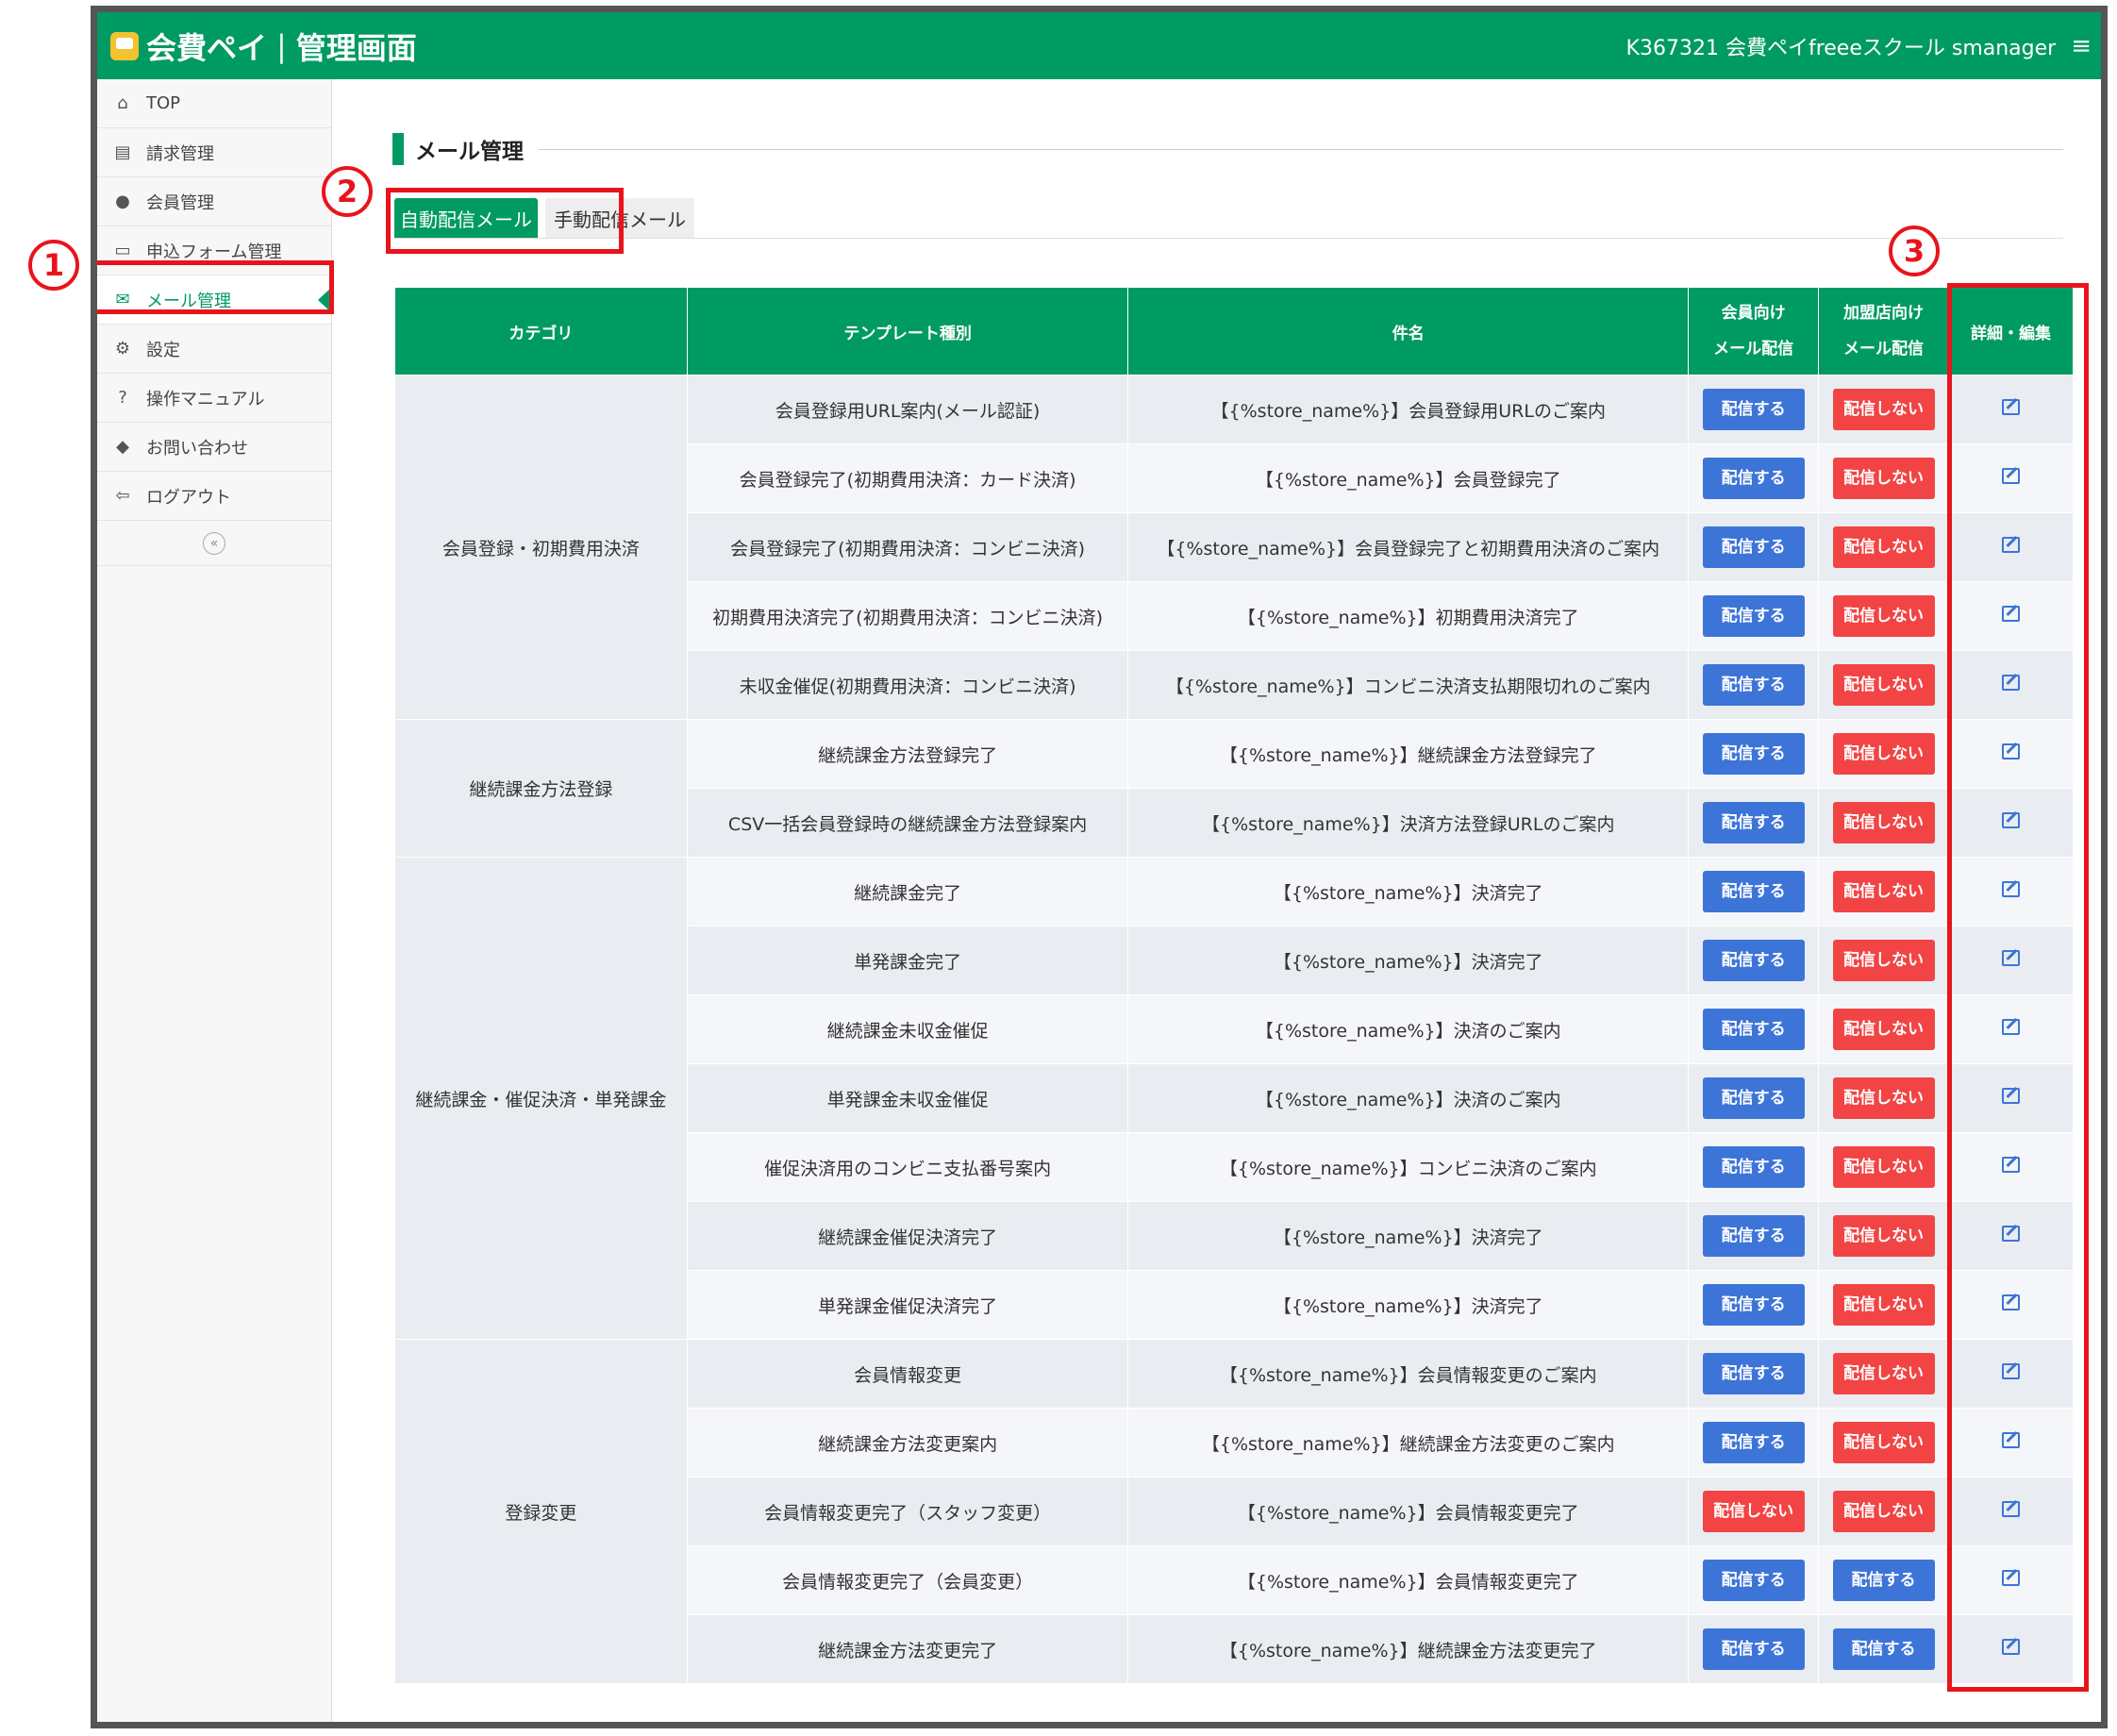 Image resolution: width=2117 pixels, height=1736 pixels. What do you see at coordinates (1301, 149) in the screenshot?
I see `heading-divider` at bounding box center [1301, 149].